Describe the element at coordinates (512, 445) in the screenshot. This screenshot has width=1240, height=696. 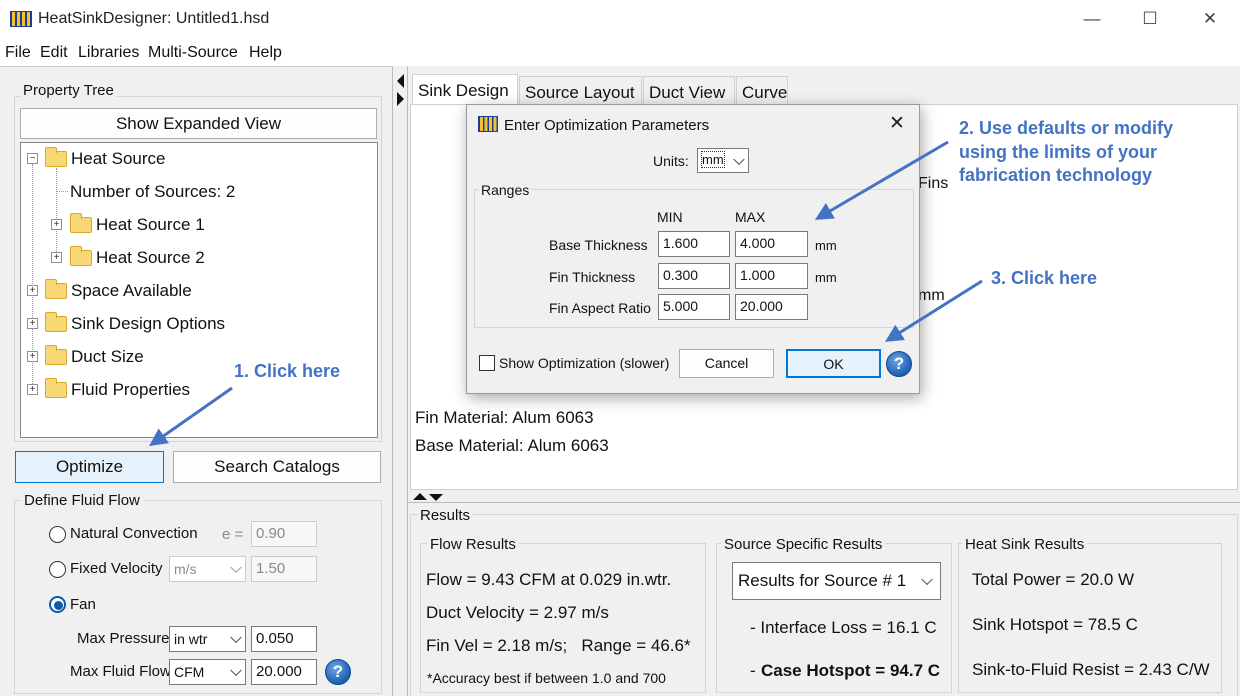
I see `base-material-text: Base Material: Alum 6063` at that location.